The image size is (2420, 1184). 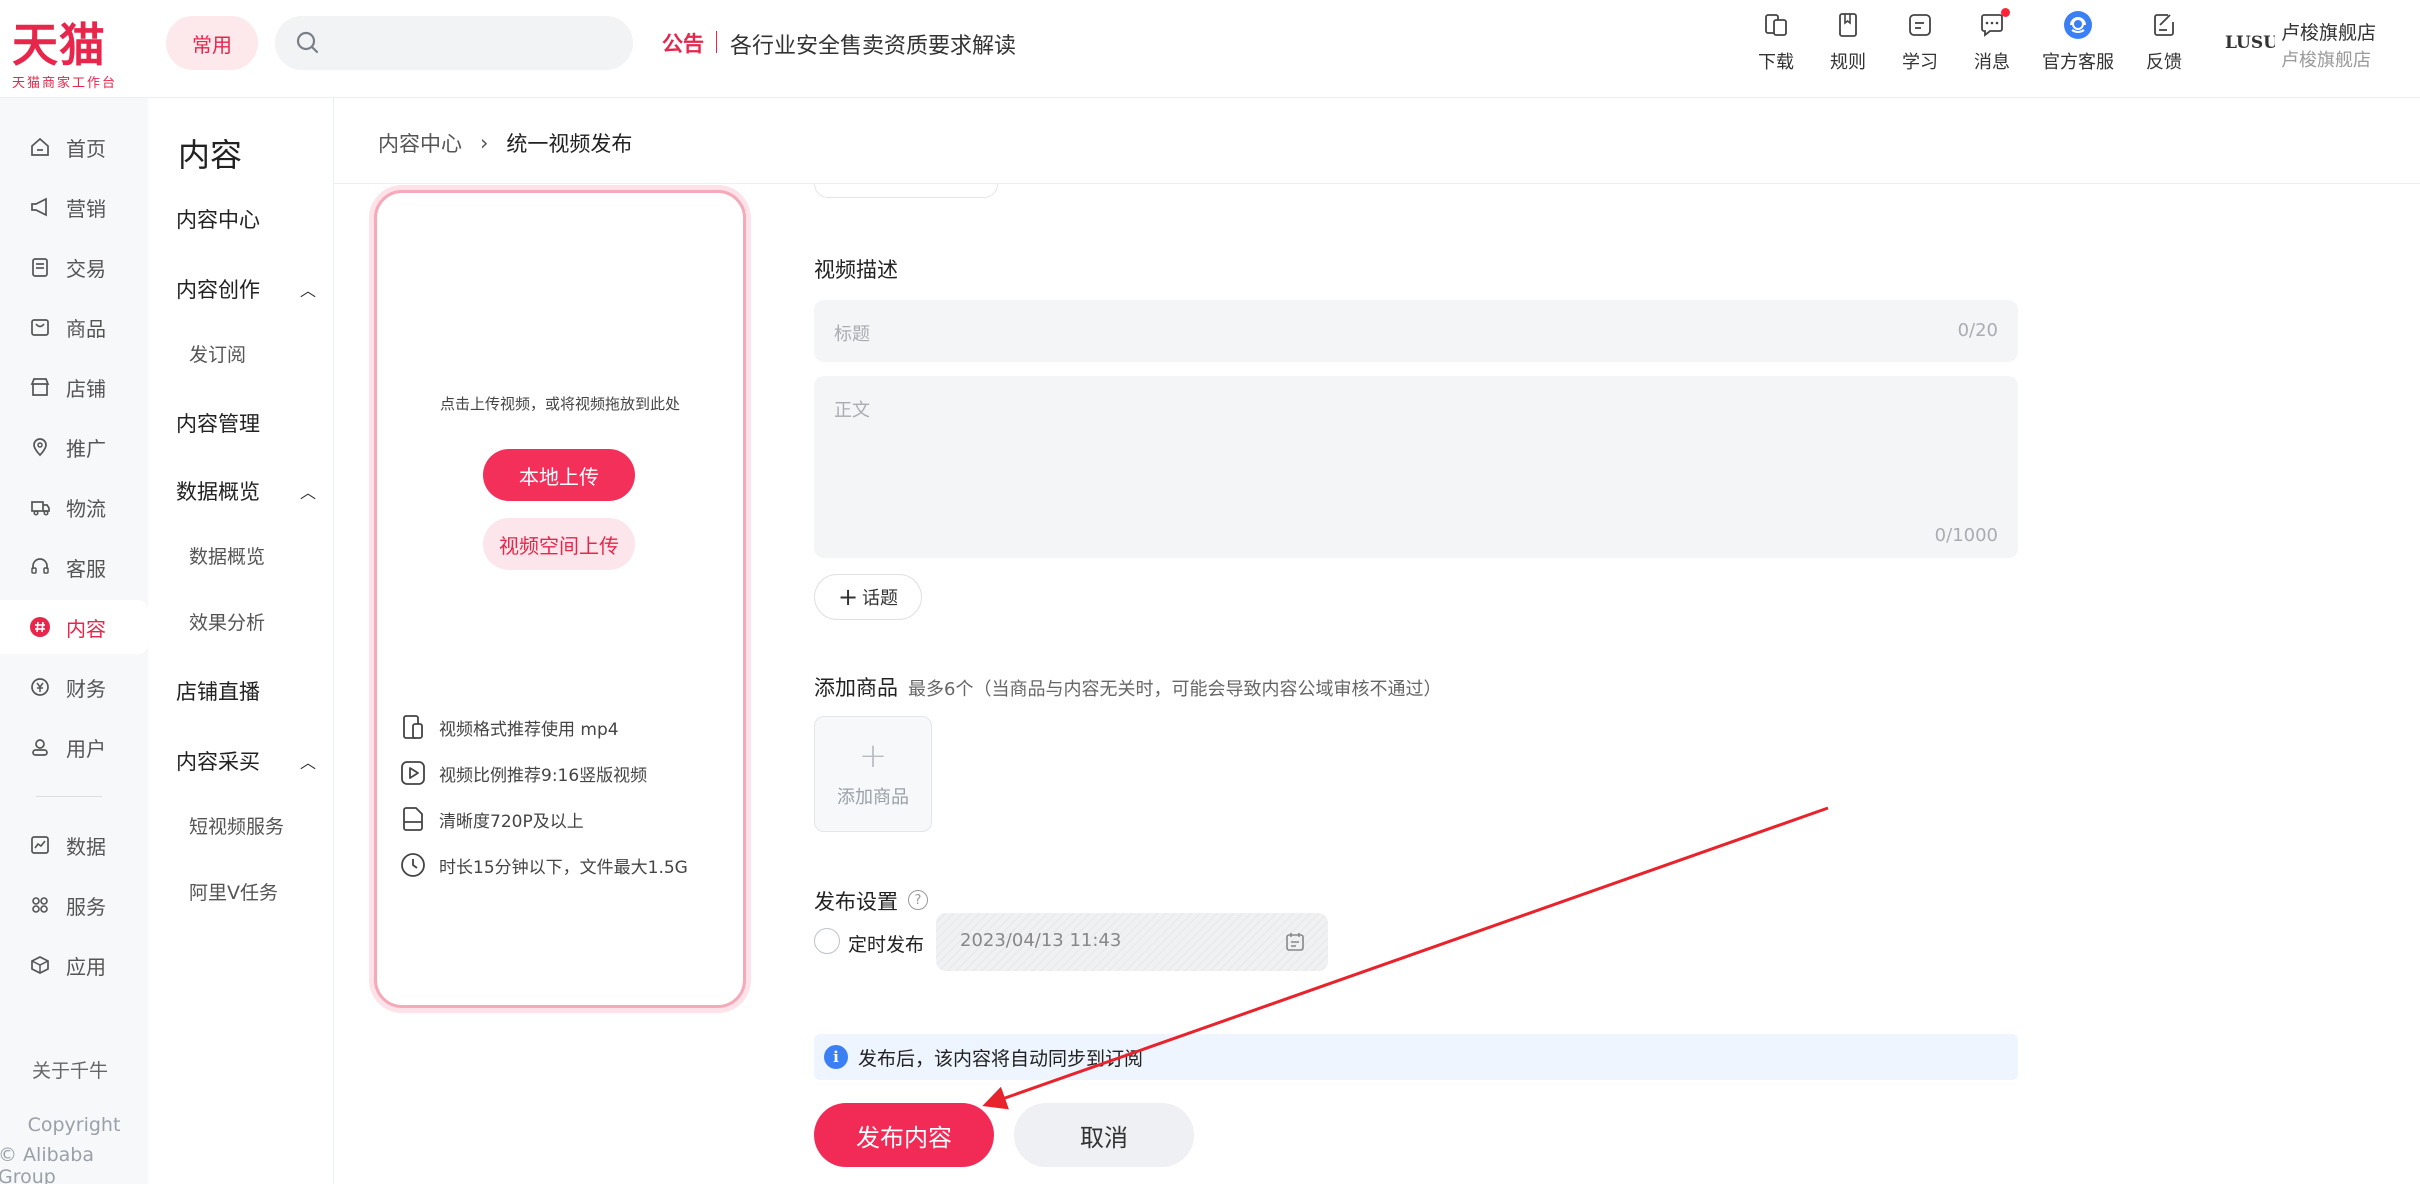 What do you see at coordinates (1416, 467) in the screenshot?
I see `body-textarea: 正文 0/1000` at bounding box center [1416, 467].